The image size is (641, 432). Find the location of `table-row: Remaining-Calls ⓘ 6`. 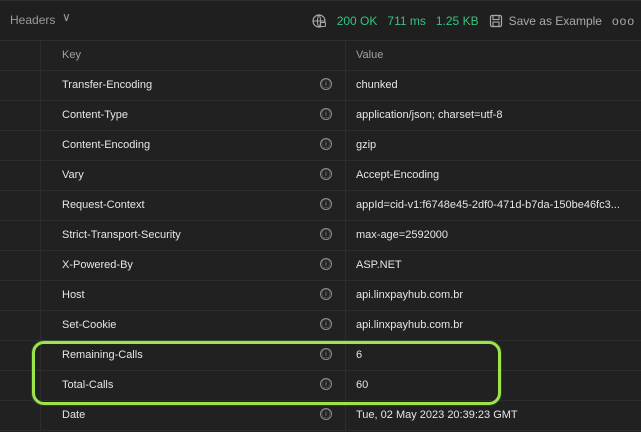

table-row: Remaining-Calls ⓘ 6 is located at coordinates (320, 356).